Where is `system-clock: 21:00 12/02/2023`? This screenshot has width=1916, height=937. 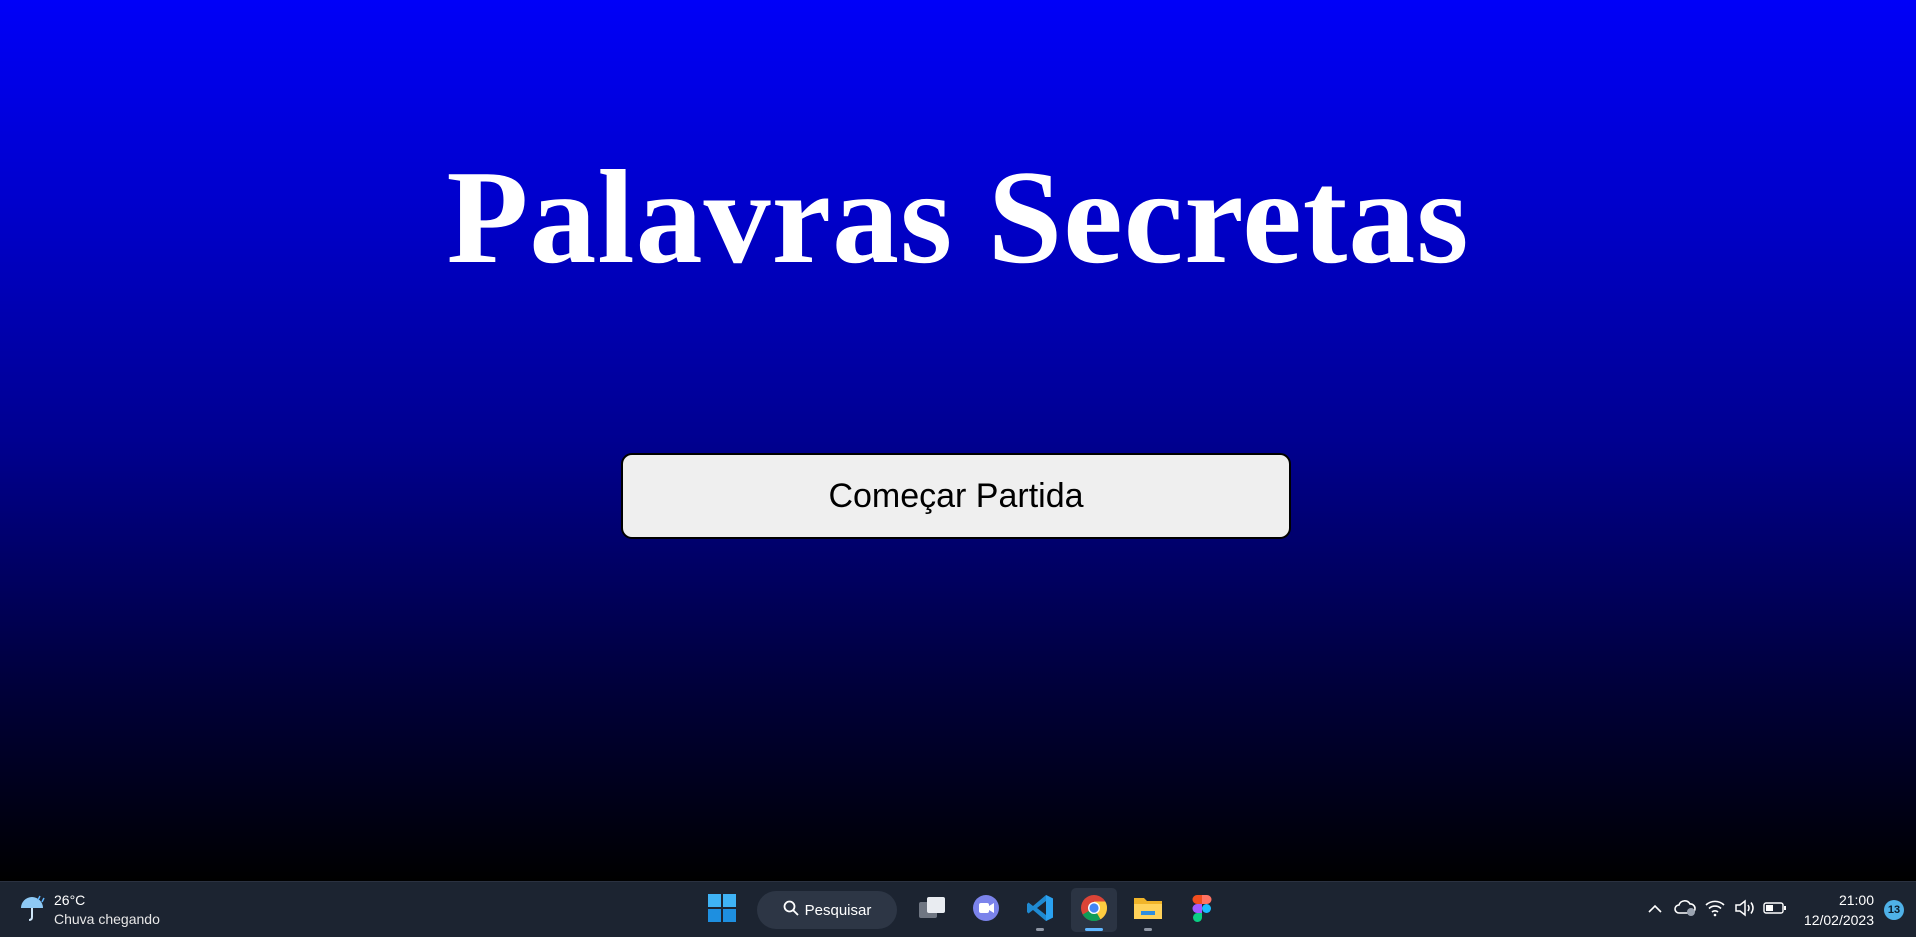 system-clock: 21:00 12/02/2023 is located at coordinates (1839, 910).